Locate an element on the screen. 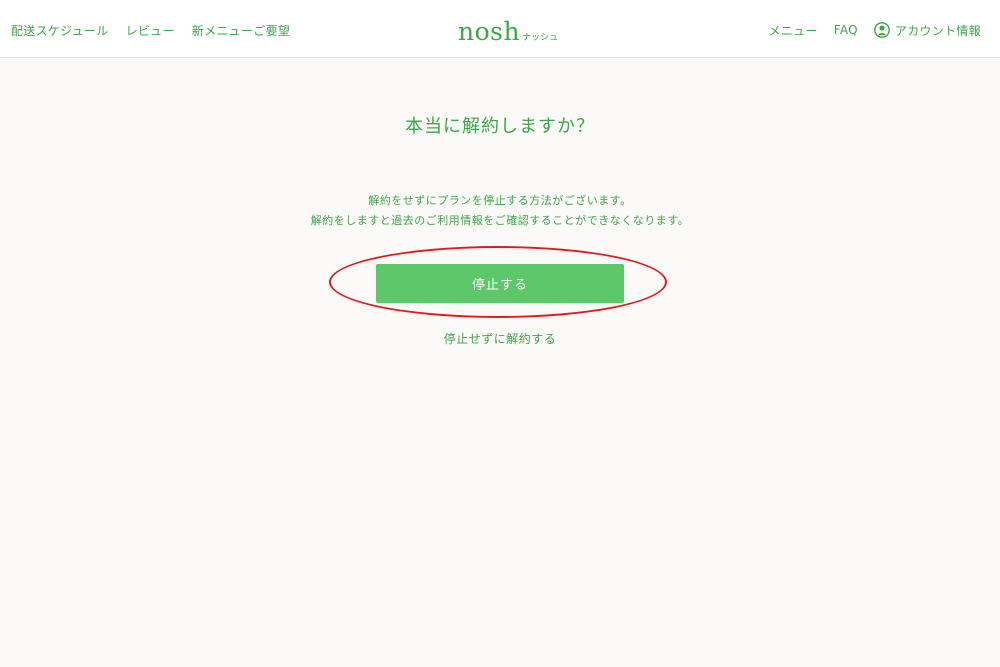 Image resolution: width=1000 pixels, height=667 pixels. stop-plan-button: 停止する is located at coordinates (500, 283).